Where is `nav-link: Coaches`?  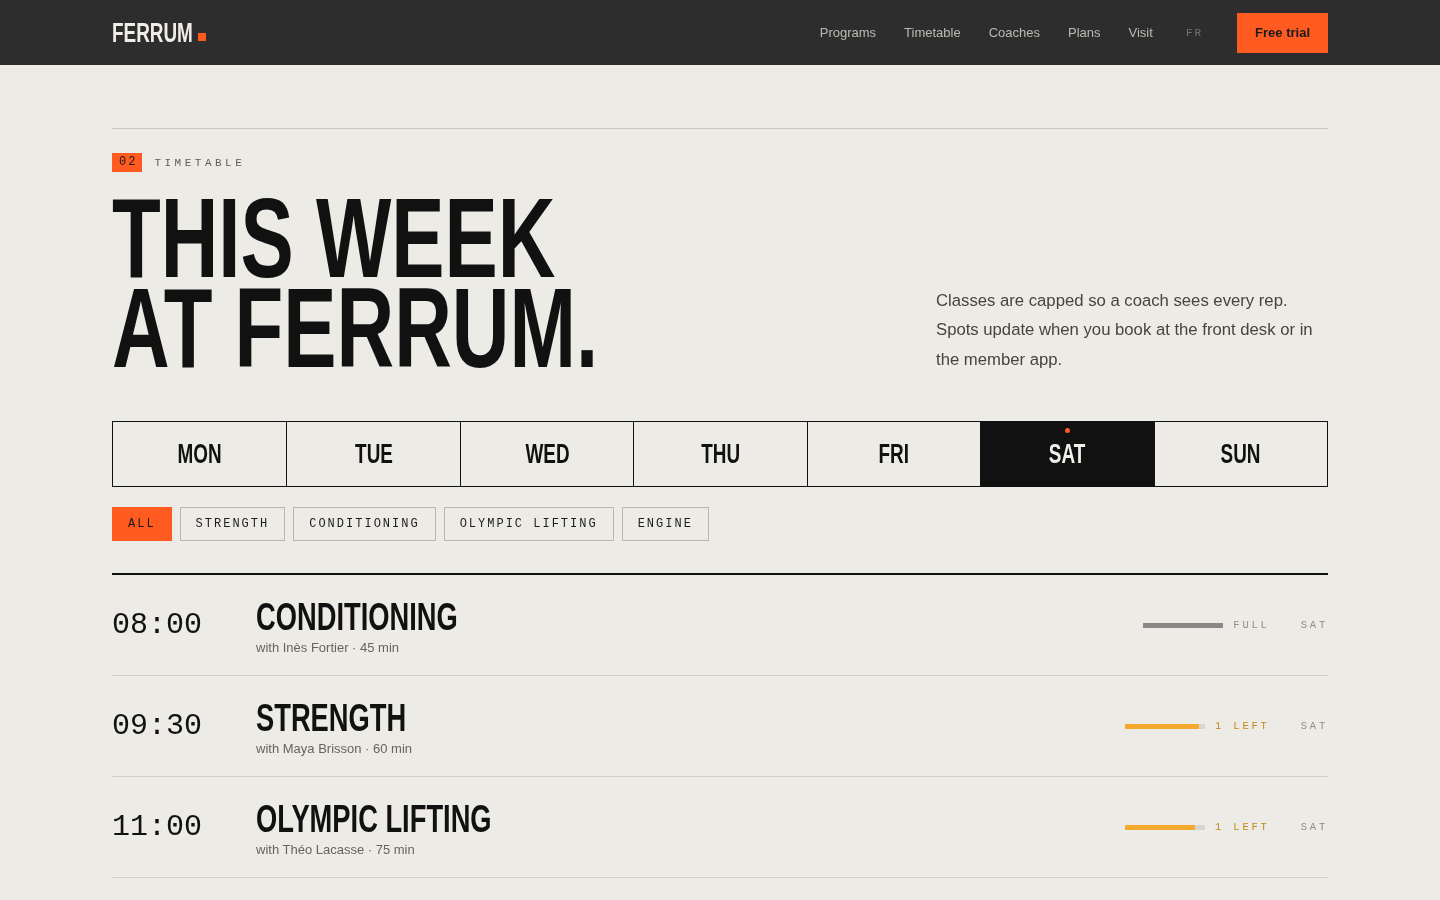
nav-link: Coaches is located at coordinates (1014, 32).